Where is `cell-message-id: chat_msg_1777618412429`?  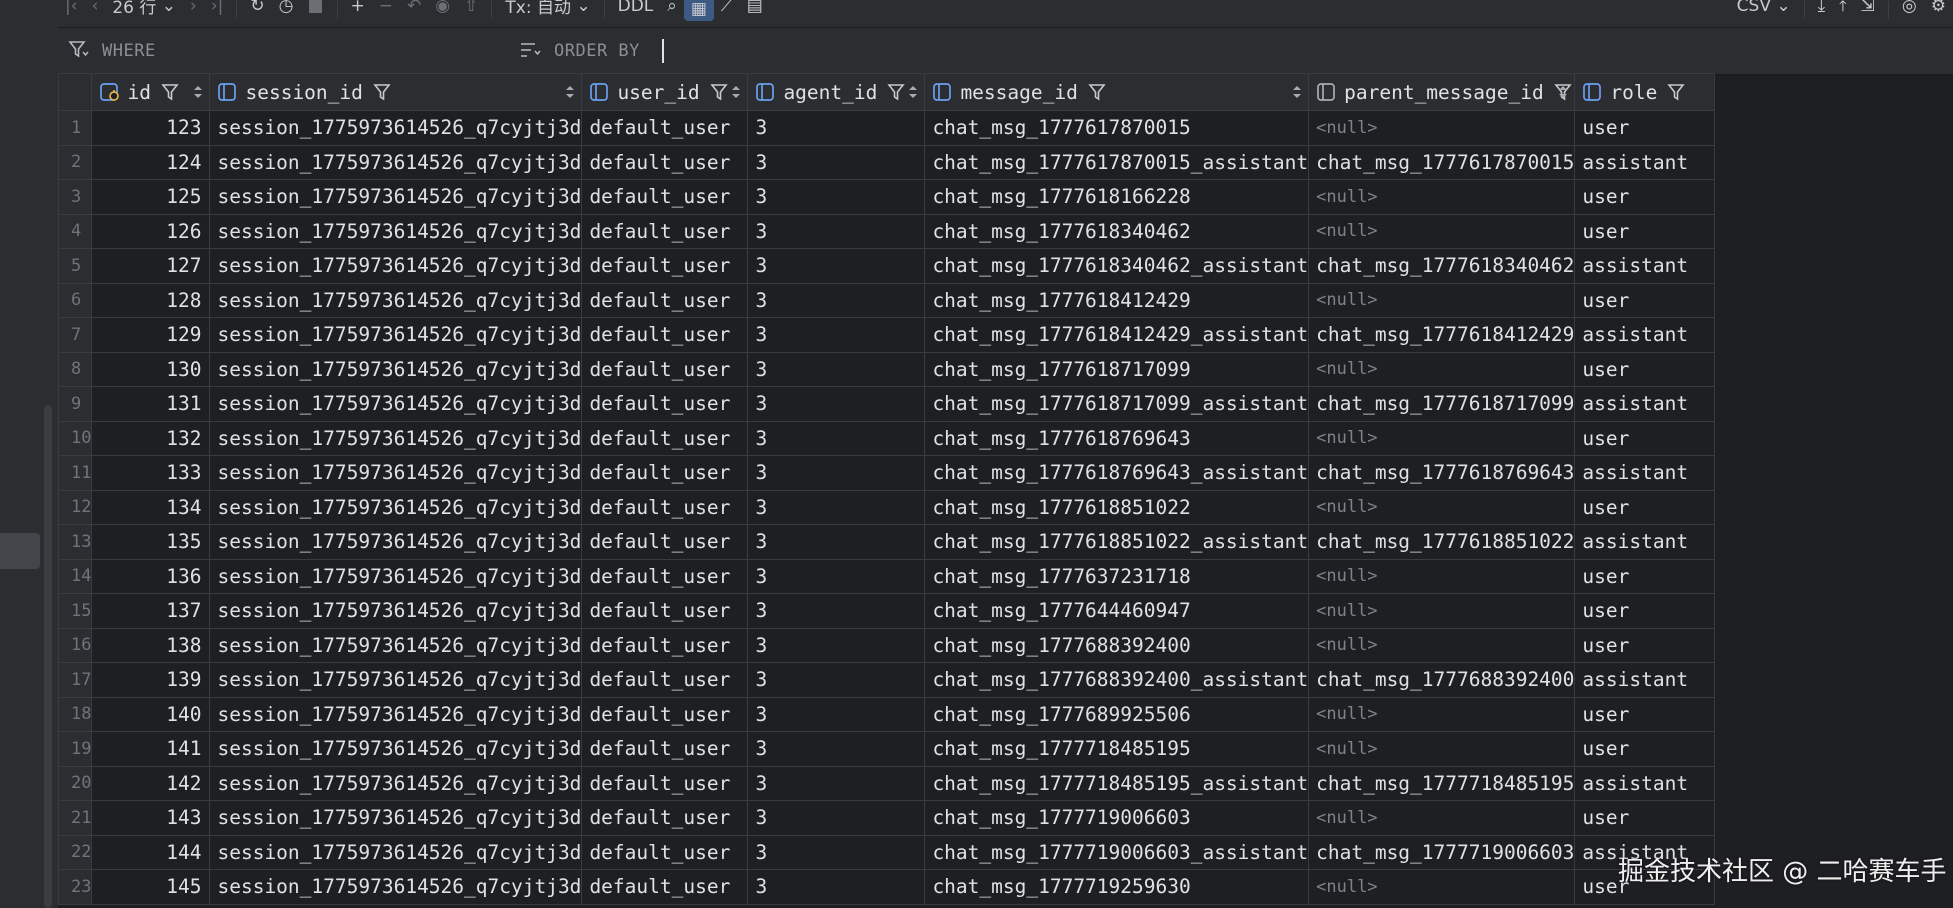 cell-message-id: chat_msg_1777618412429 is located at coordinates (1117, 300).